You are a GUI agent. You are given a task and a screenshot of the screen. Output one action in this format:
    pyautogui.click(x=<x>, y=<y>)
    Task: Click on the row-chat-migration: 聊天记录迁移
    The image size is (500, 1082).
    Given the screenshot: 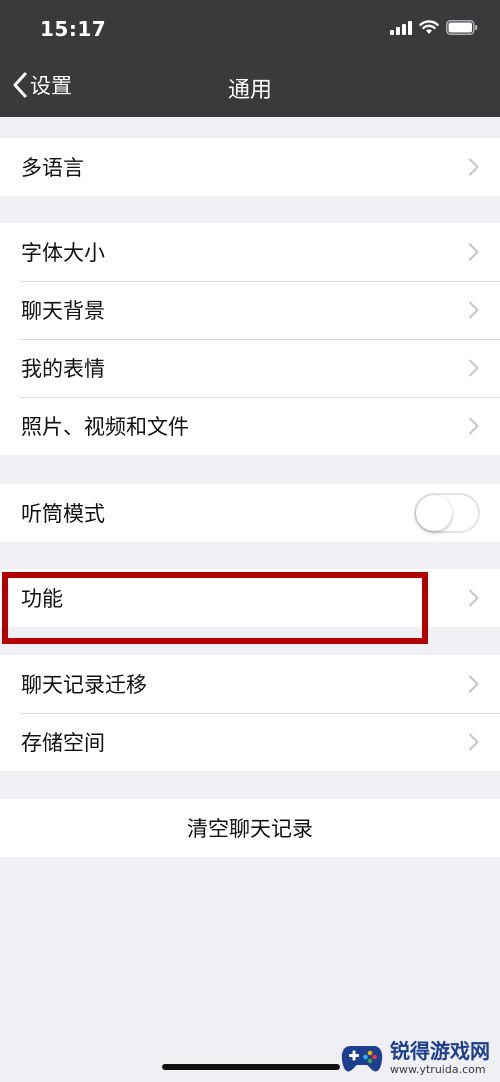 What is the action you would take?
    pyautogui.click(x=250, y=684)
    